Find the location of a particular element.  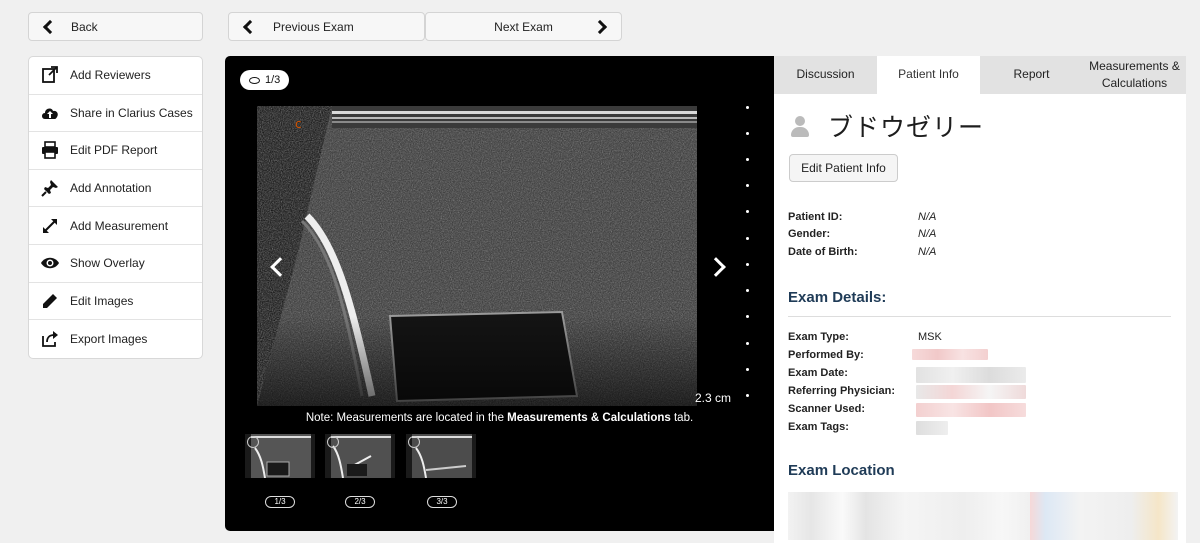

next-image-arrow-icon is located at coordinates (716, 267).